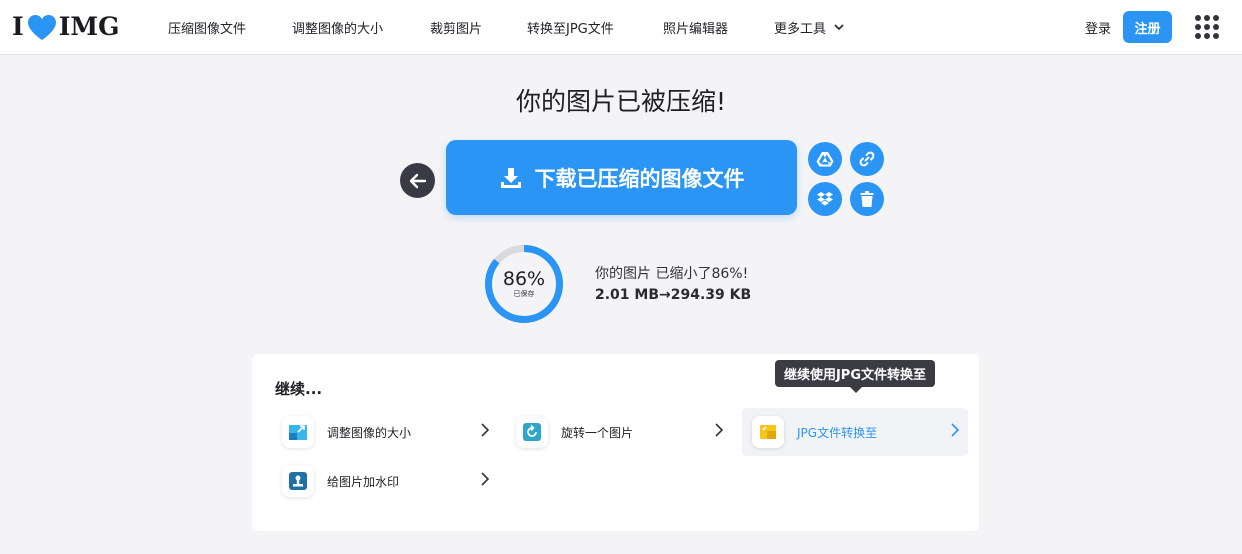 The height and width of the screenshot is (554, 1242). I want to click on download-label: 下载已压缩的图像文件, so click(639, 178).